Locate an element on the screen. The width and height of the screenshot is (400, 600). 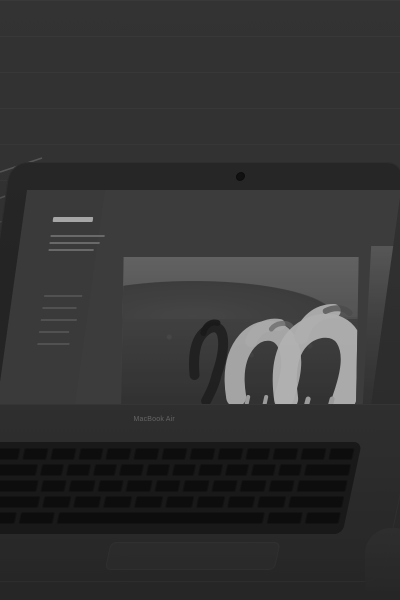
main-horse-photo is located at coordinates (239, 332).